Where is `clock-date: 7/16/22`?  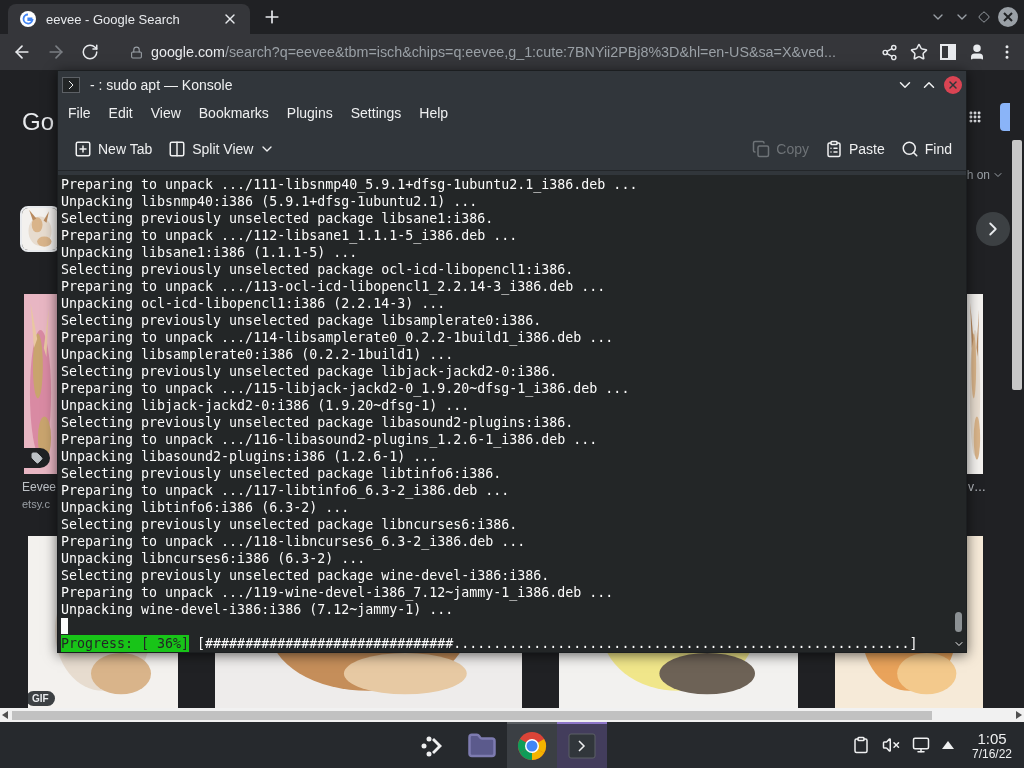 clock-date: 7/16/22 is located at coordinates (991, 753).